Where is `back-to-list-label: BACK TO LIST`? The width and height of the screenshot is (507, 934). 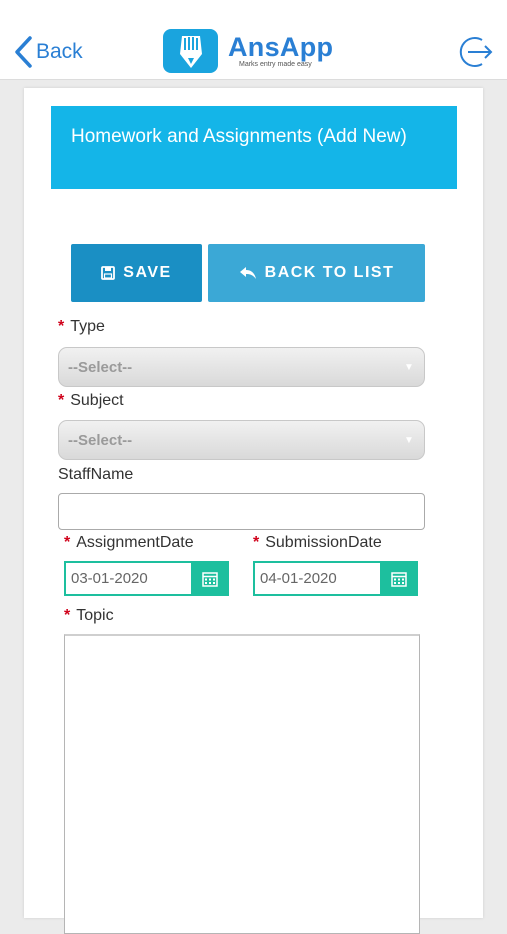 back-to-list-label: BACK TO LIST is located at coordinates (329, 272).